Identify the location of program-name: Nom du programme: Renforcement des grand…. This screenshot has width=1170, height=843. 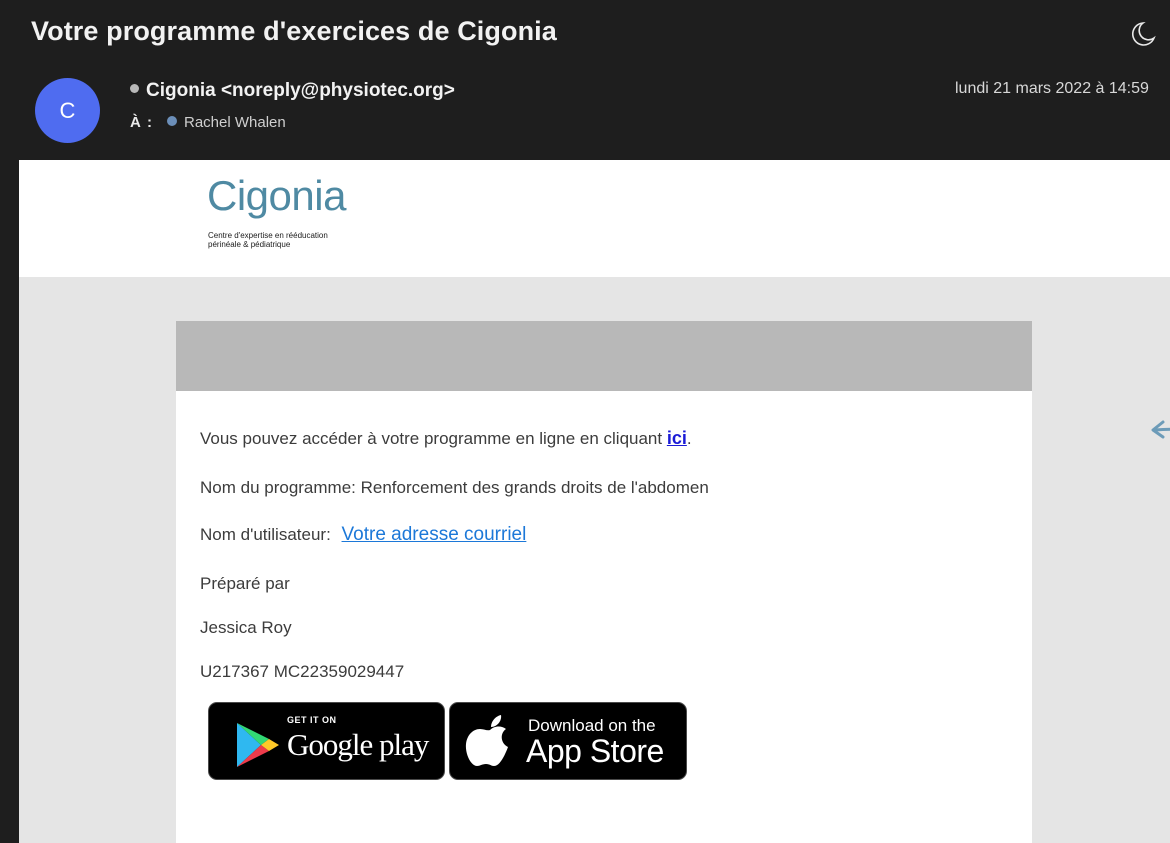
(454, 487).